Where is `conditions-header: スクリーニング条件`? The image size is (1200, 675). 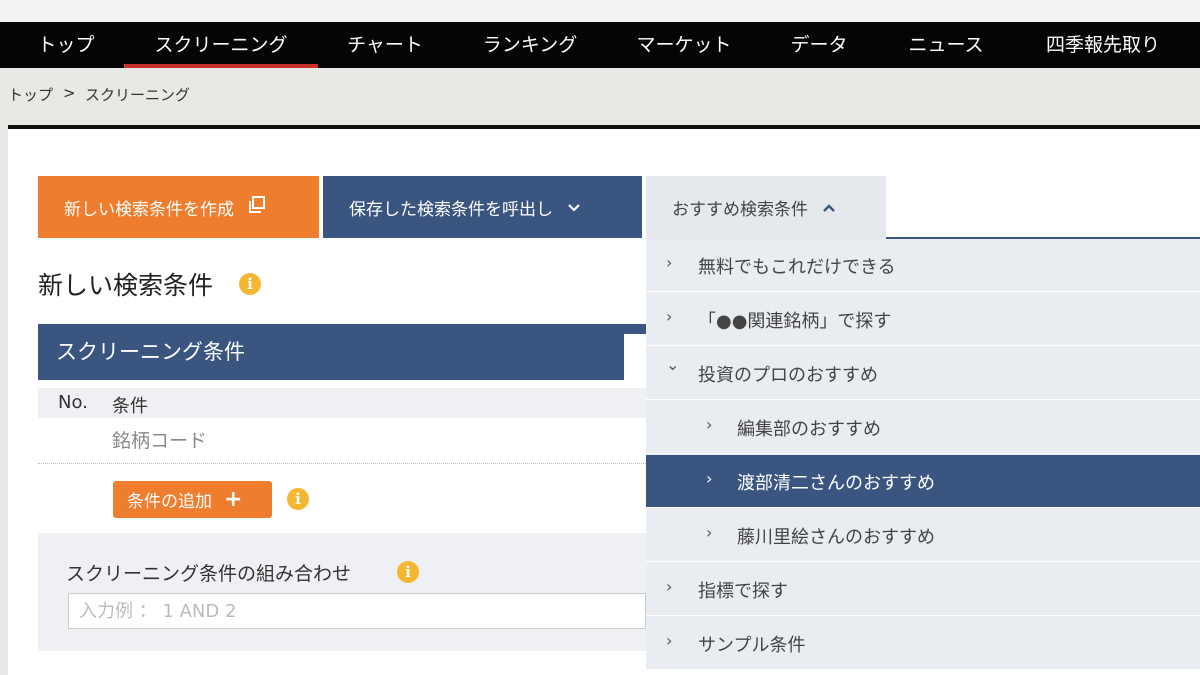
conditions-header: スクリーニング条件 is located at coordinates (342, 352).